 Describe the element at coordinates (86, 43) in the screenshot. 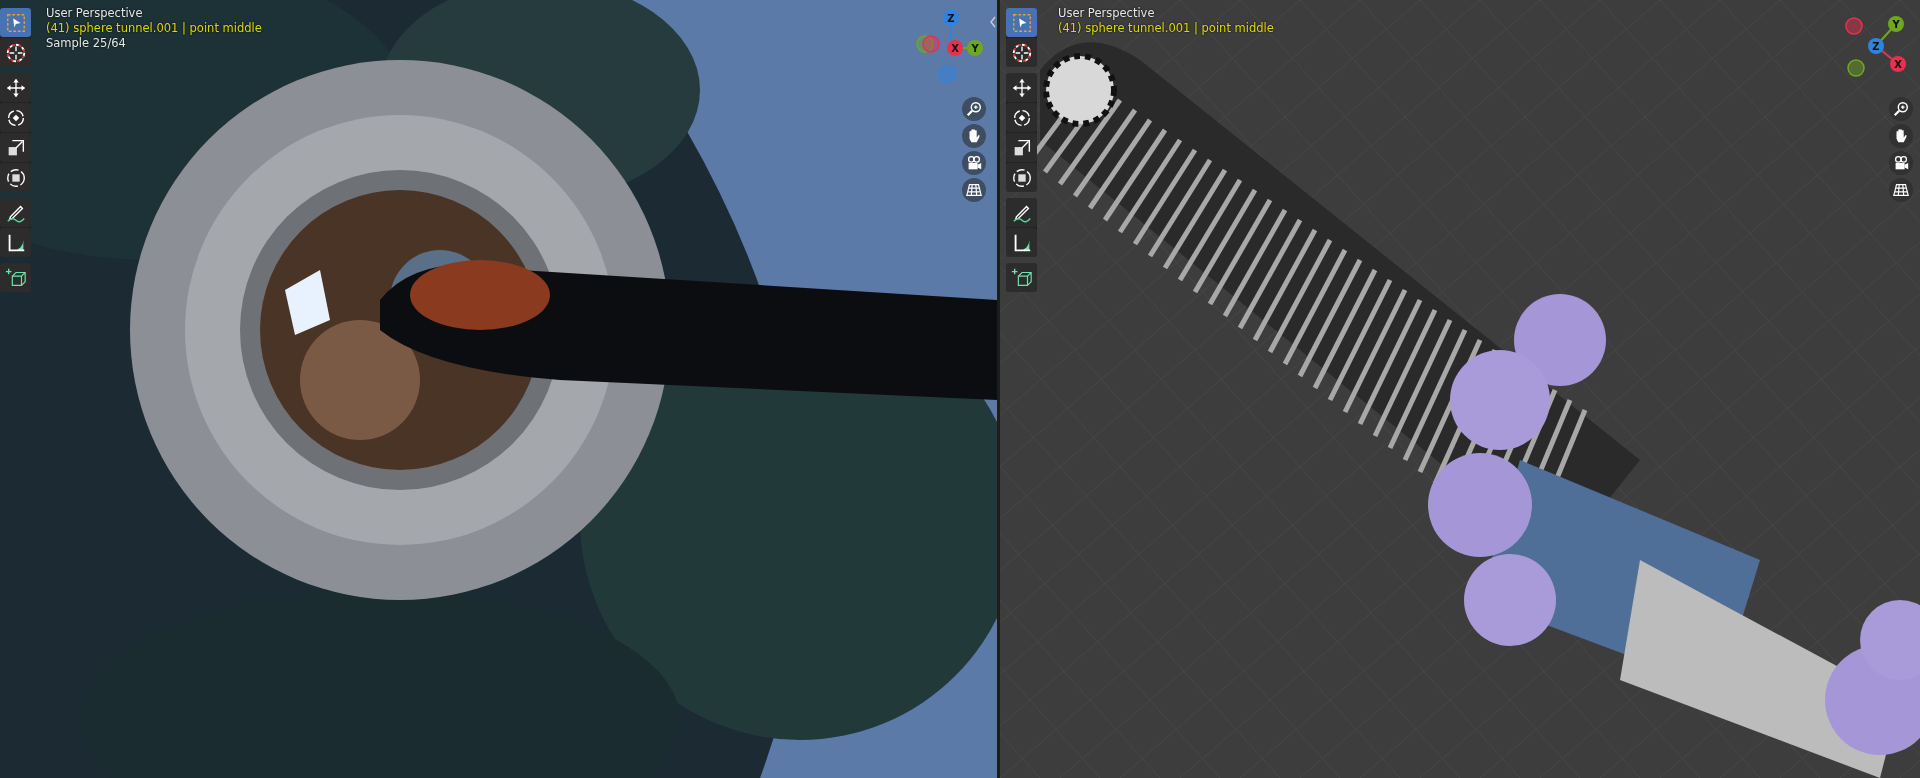

I see `sample-count: Sample 25/64` at that location.